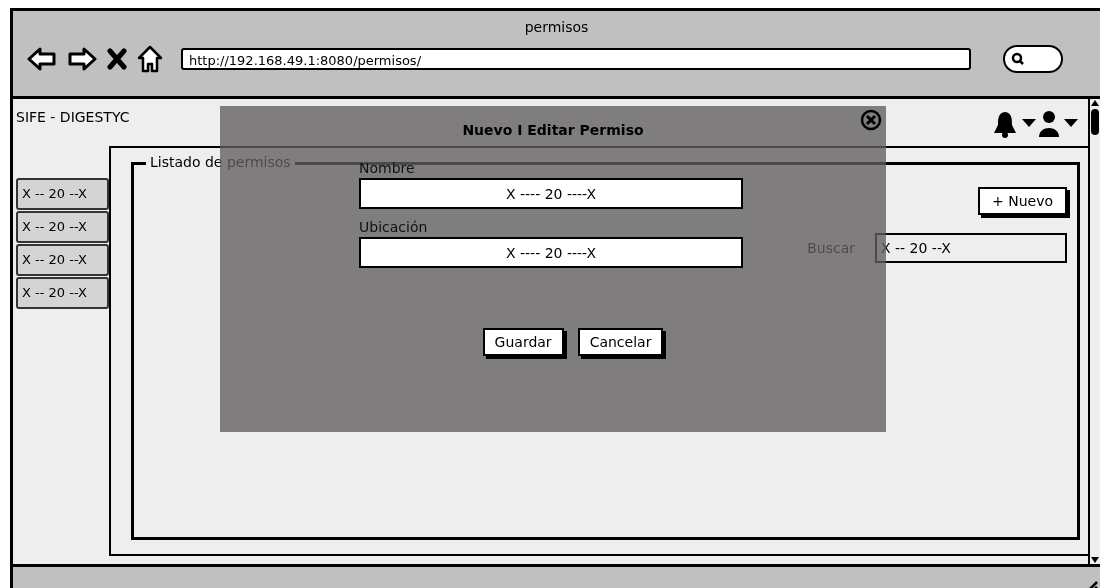  Describe the element at coordinates (523, 342) in the screenshot. I see `dialog-button: Guardar` at that location.